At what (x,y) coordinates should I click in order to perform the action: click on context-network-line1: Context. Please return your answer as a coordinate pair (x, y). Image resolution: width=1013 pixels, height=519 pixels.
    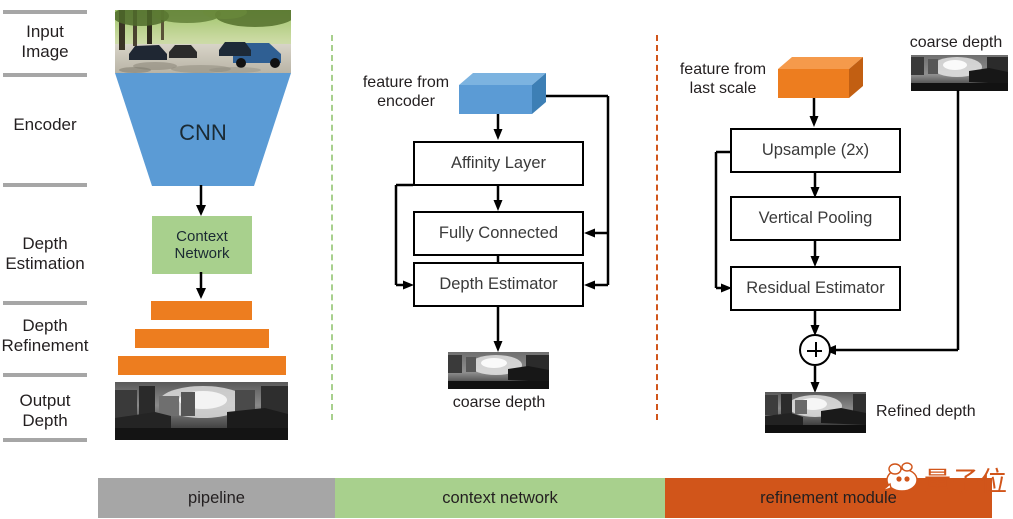
    Looking at the image, I should click on (202, 236).